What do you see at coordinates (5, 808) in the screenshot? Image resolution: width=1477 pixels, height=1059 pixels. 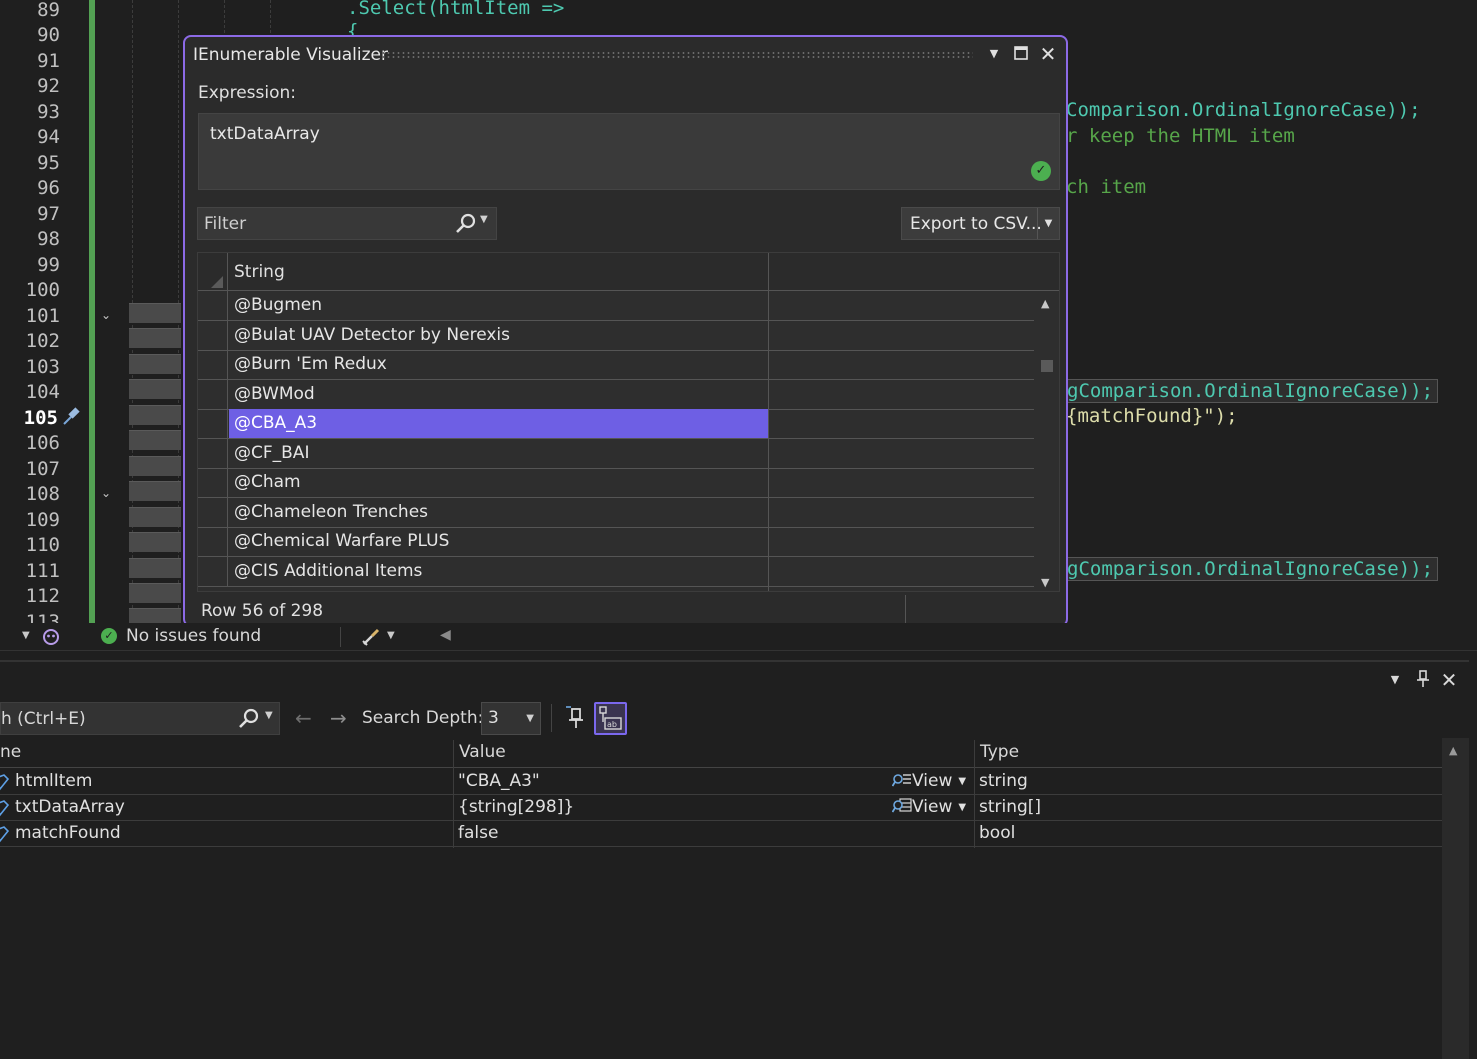 I see `variable-icon` at bounding box center [5, 808].